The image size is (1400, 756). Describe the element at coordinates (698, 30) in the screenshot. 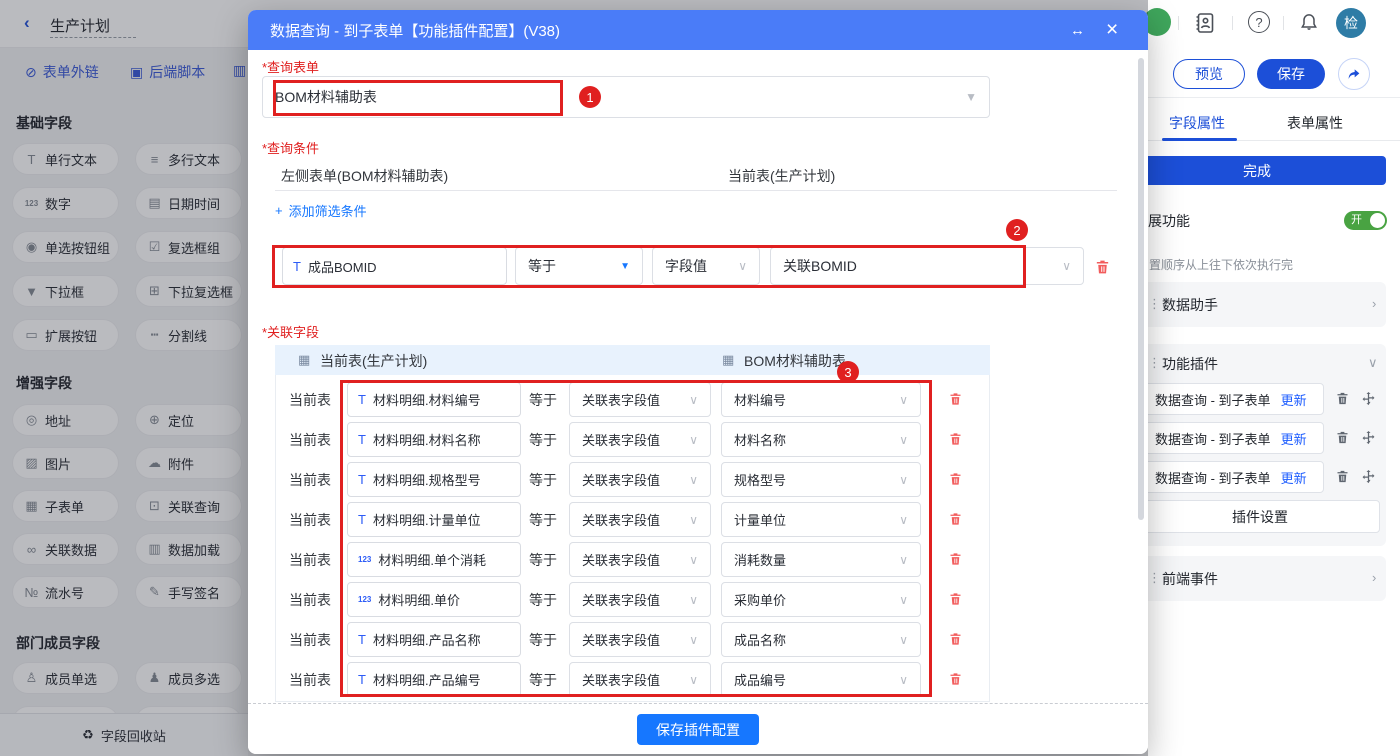

I see `modal-header: 数据查询 - 到子表单【功能插件配置】(V38) ↔ ×` at that location.